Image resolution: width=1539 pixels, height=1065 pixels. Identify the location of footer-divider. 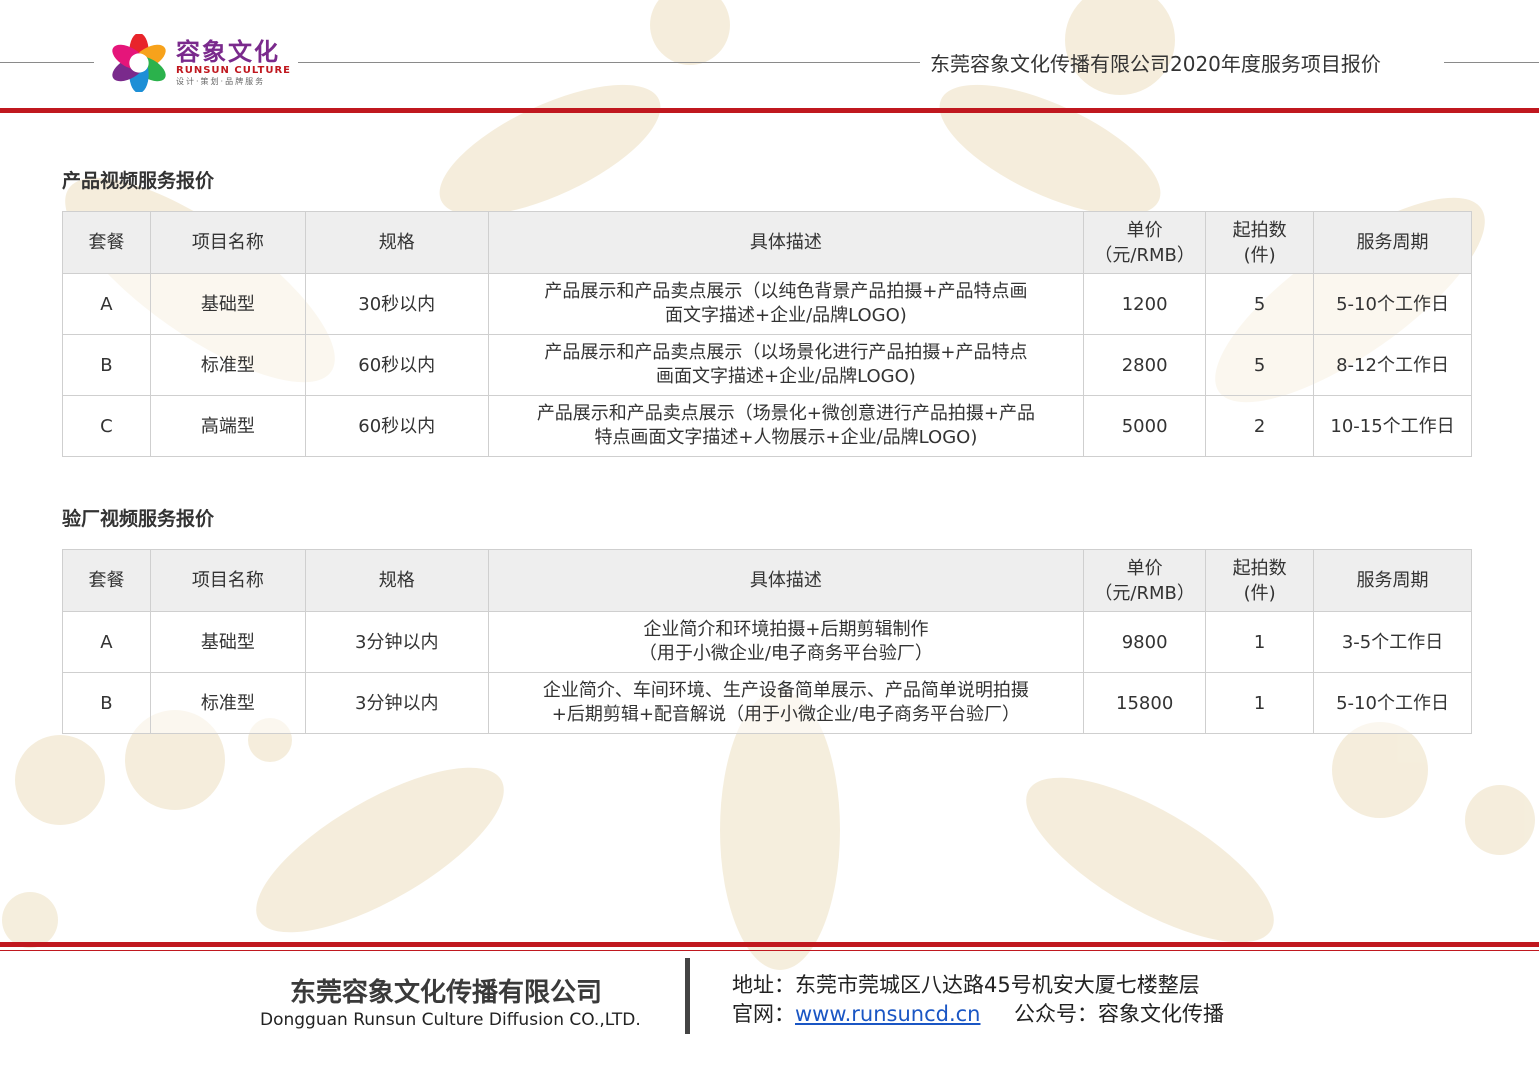
(687, 996).